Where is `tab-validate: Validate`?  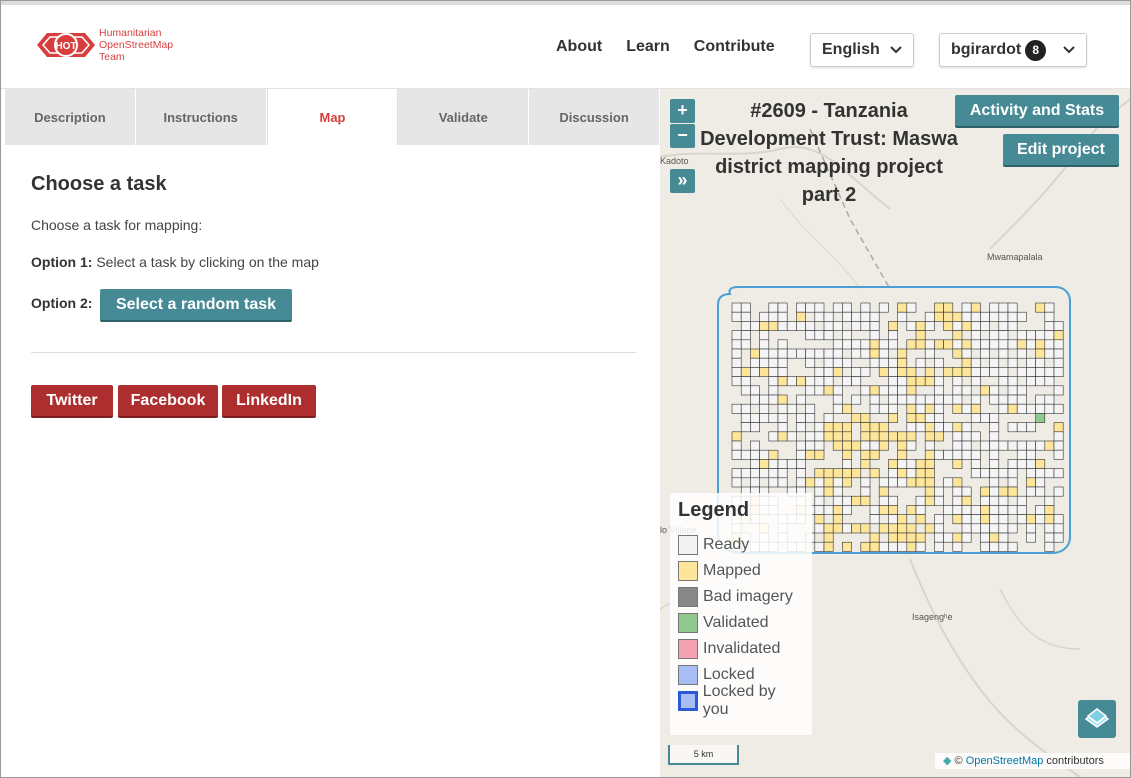 tab-validate: Validate is located at coordinates (464, 117).